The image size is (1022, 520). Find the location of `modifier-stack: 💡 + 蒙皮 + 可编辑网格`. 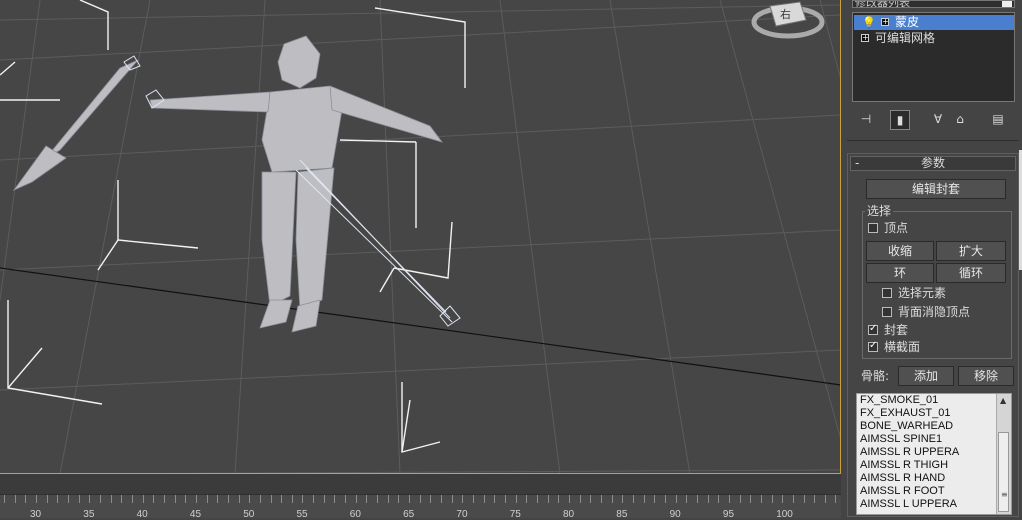

modifier-stack: 💡 + 蒙皮 + 可编辑网格 is located at coordinates (933, 57).